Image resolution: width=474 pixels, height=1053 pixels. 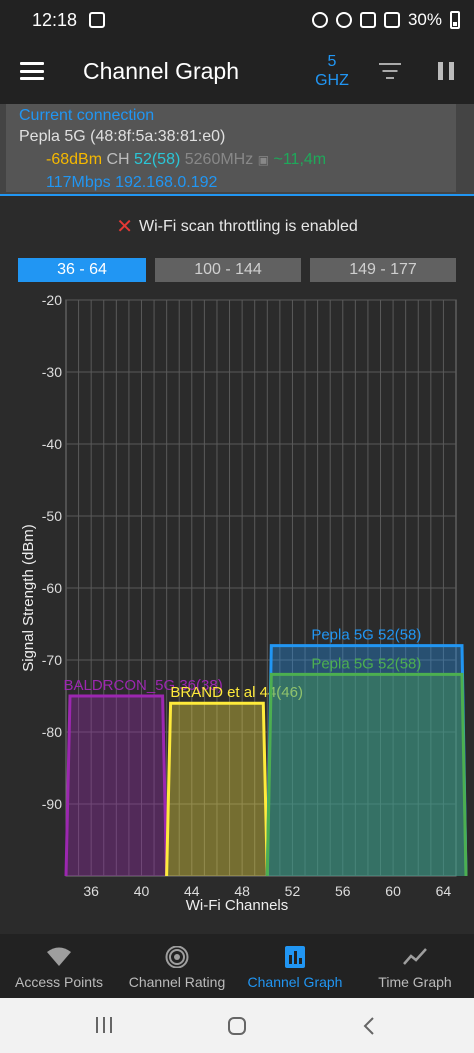 I want to click on x-tick-label: 60, so click(x=393, y=891).